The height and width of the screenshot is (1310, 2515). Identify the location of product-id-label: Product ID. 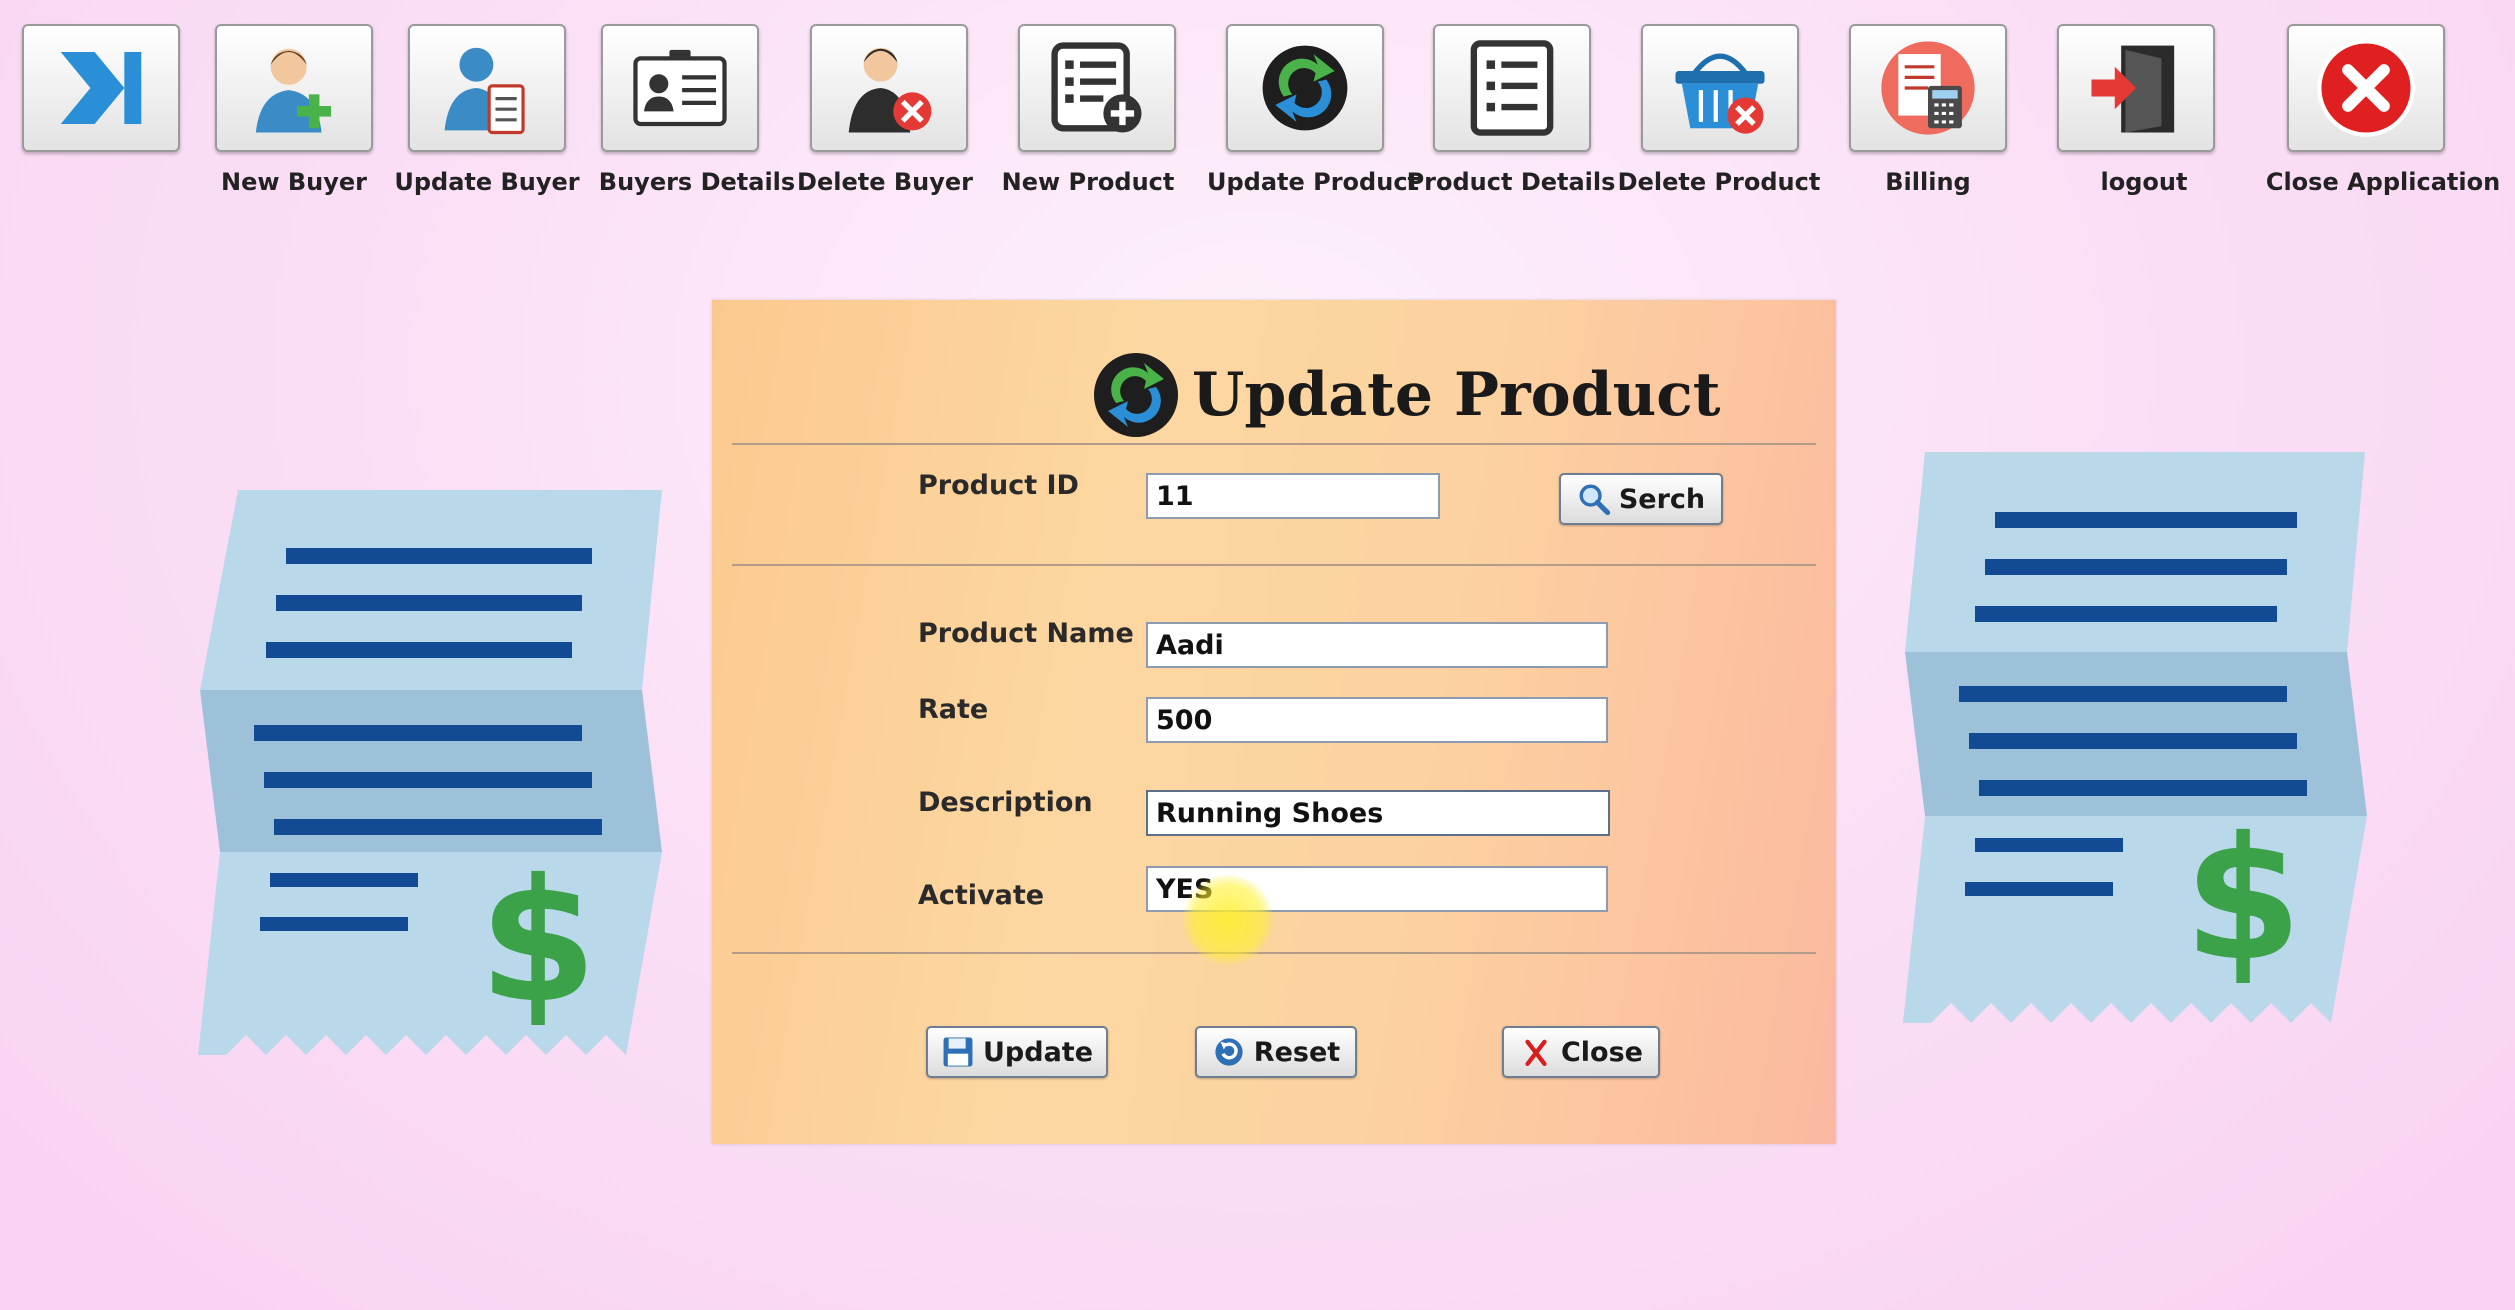
(998, 485).